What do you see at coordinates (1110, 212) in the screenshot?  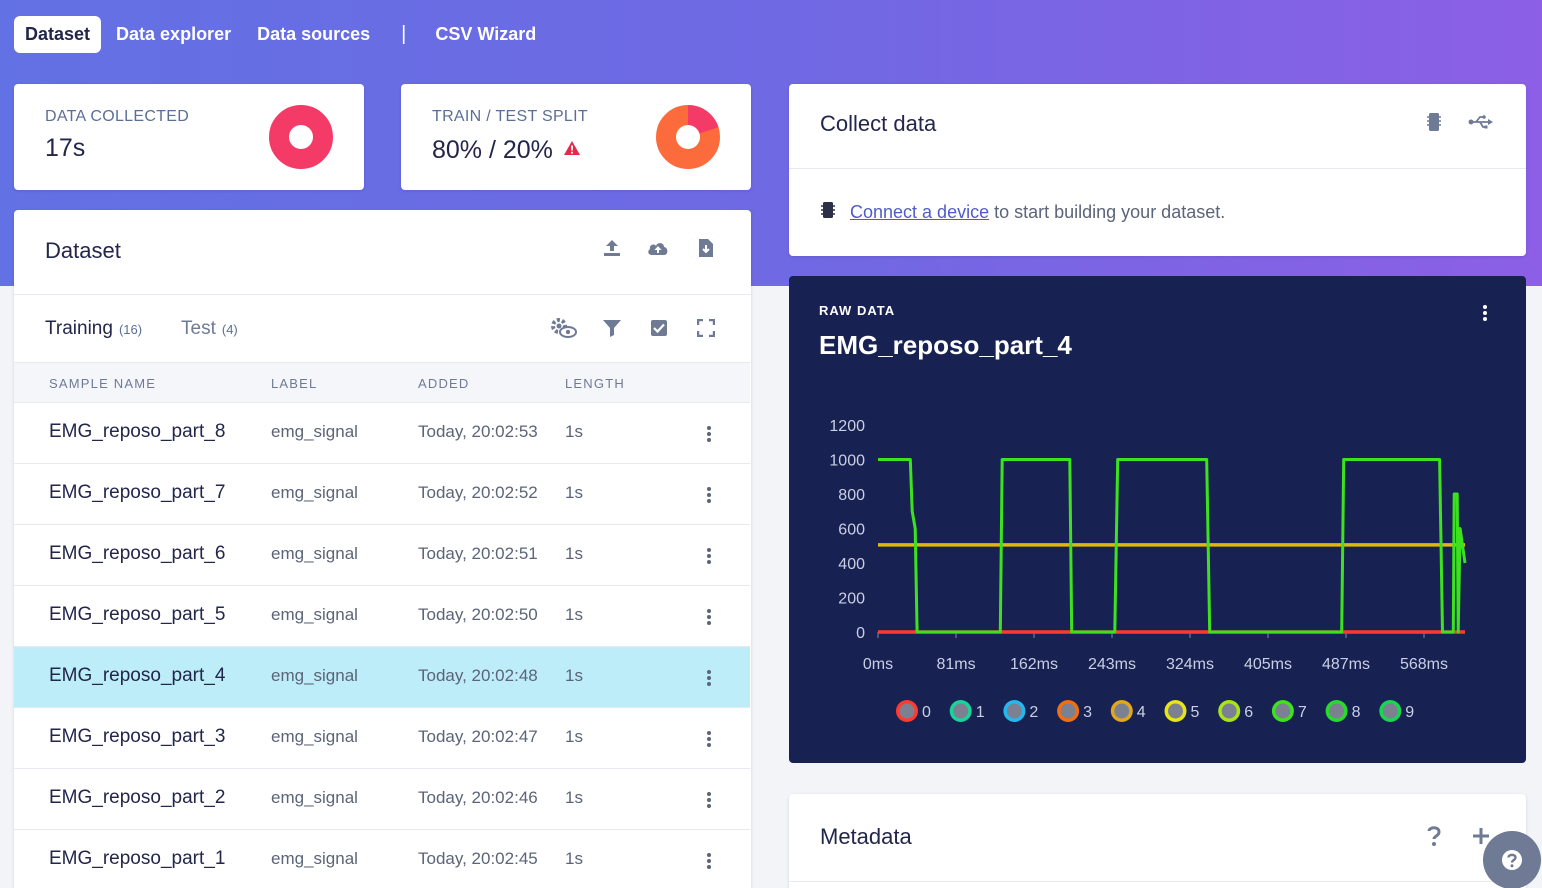 I see `connect-device-text: to start building your dataset.` at bounding box center [1110, 212].